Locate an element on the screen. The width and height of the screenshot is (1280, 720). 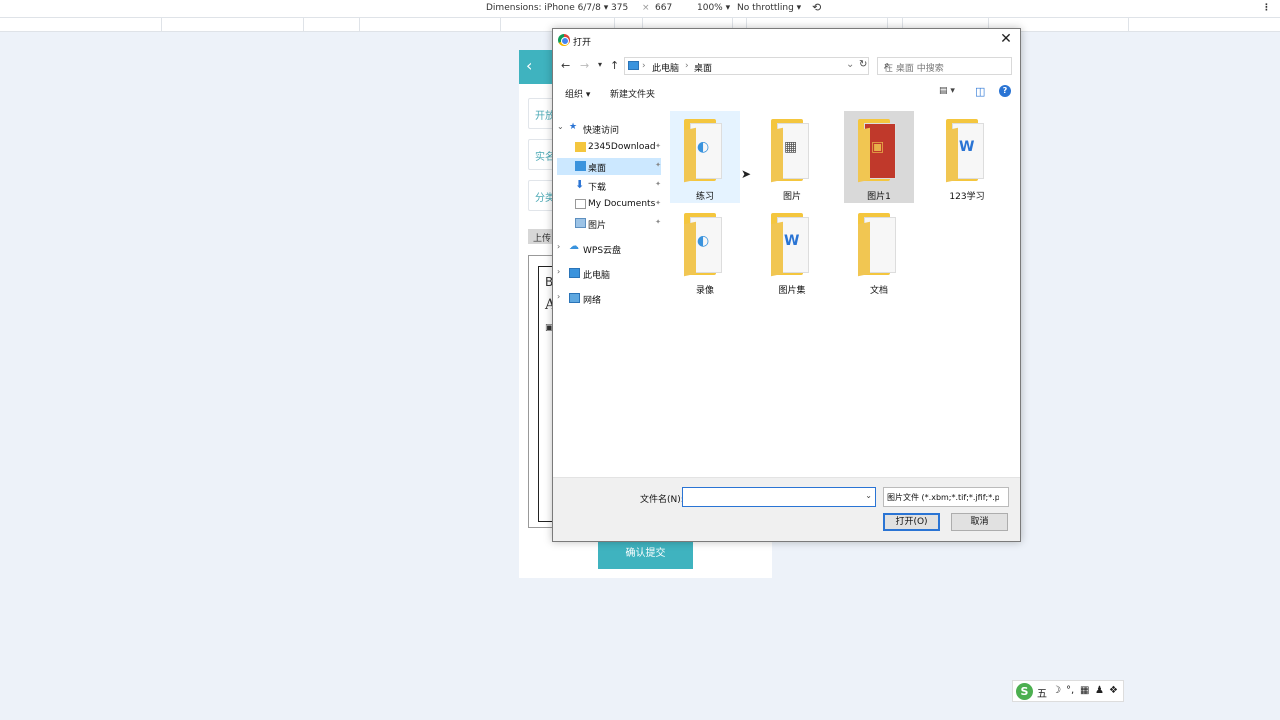
folder-item-recording: ◐ 录像 is located at coordinates (705, 251).